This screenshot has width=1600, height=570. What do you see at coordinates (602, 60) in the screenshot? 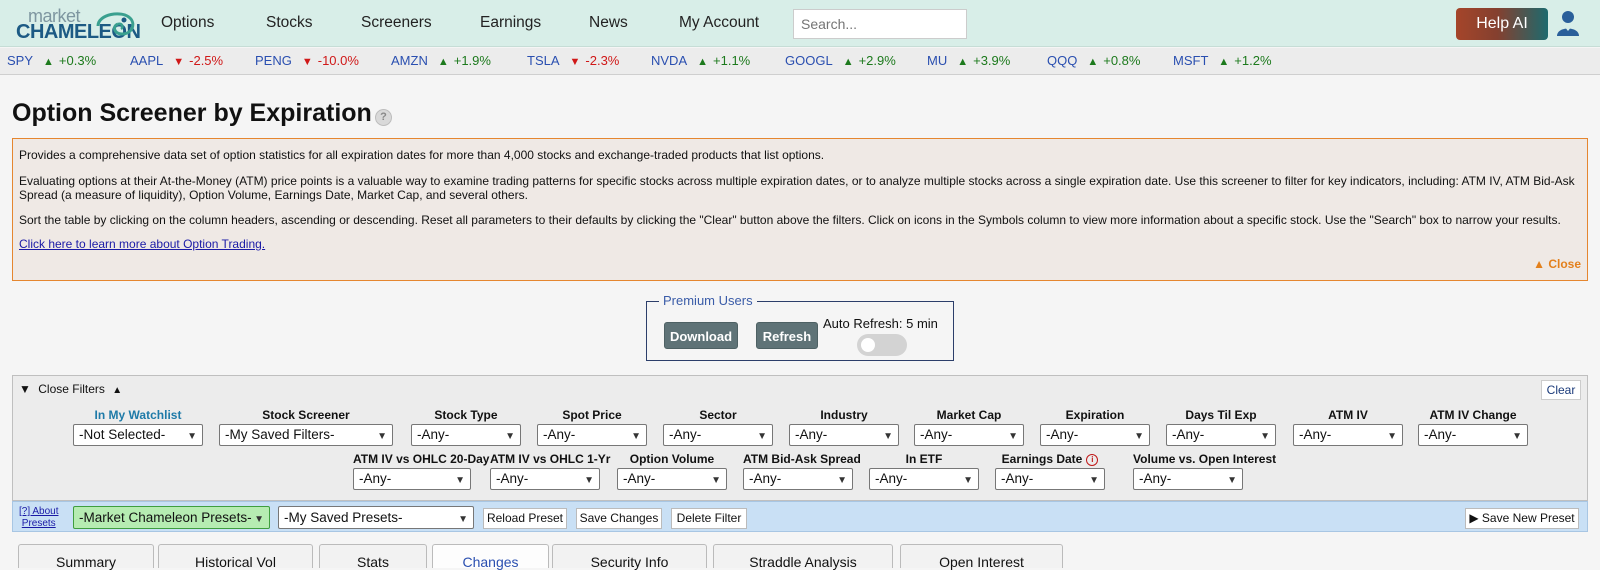
I see `ticker-change: -2.3%` at bounding box center [602, 60].